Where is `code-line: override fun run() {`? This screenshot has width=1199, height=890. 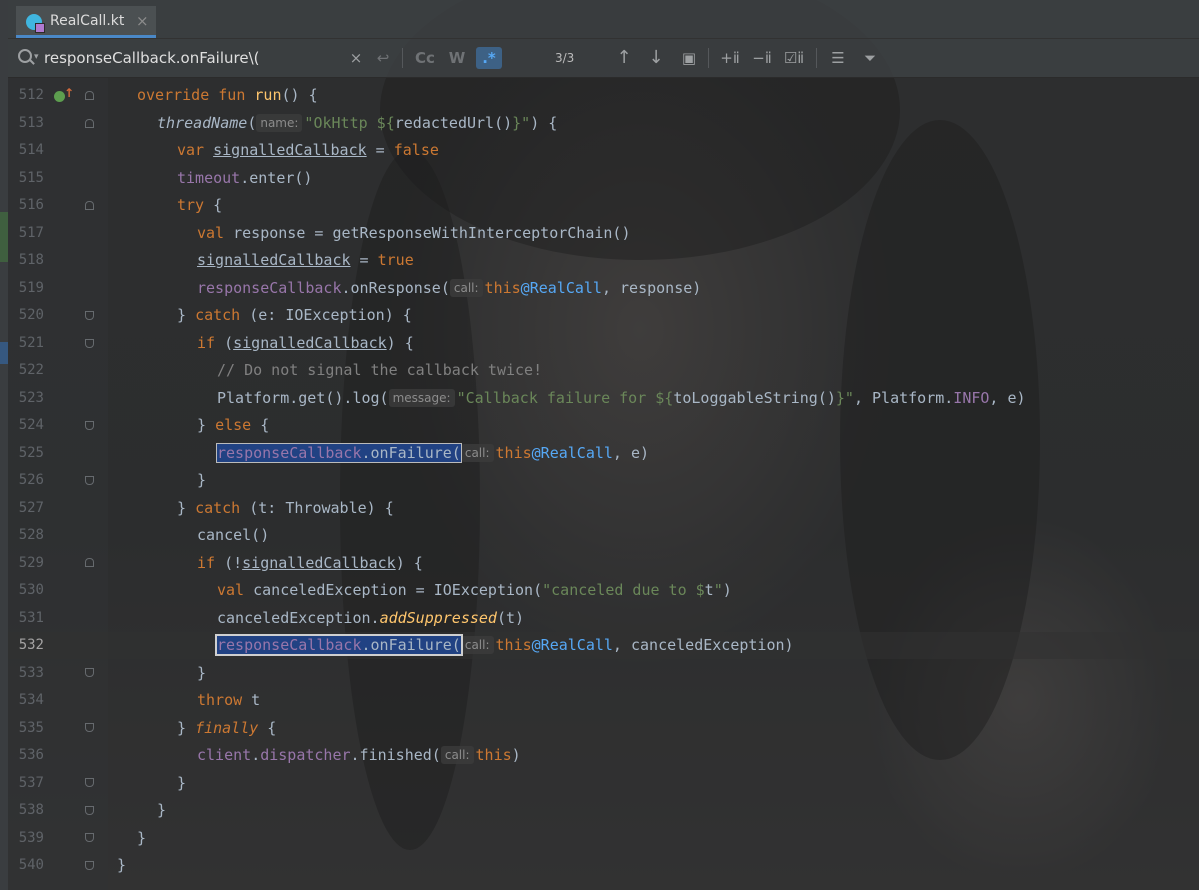
code-line: override fun run() { is located at coordinates (227, 95).